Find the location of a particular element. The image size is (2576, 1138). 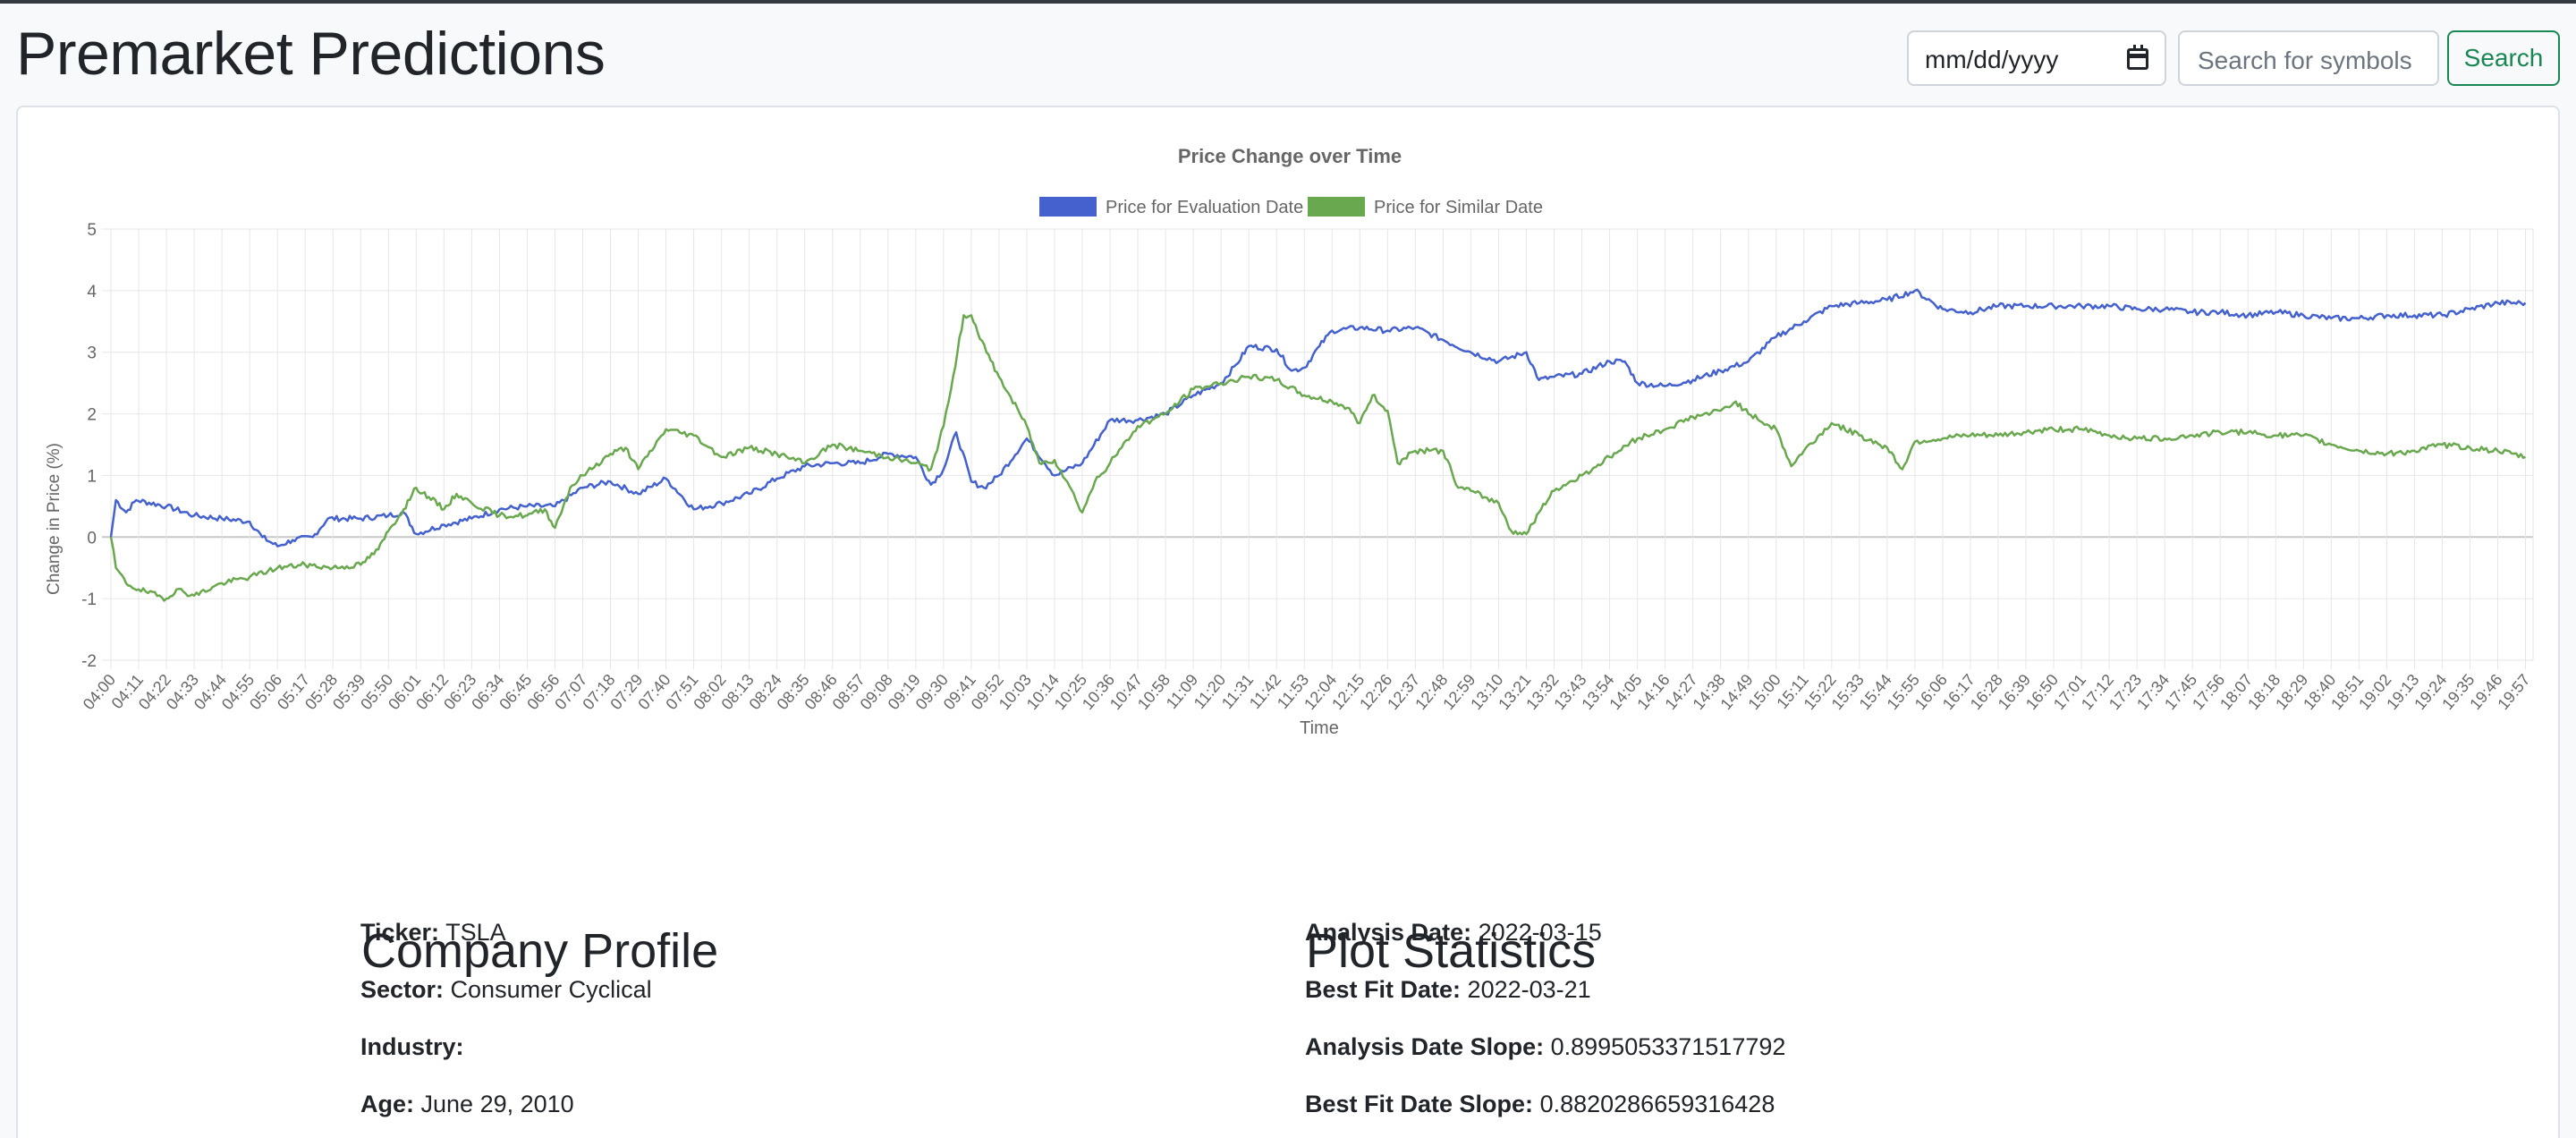

analysis-date-value: 2022-03-15 is located at coordinates (1540, 932).